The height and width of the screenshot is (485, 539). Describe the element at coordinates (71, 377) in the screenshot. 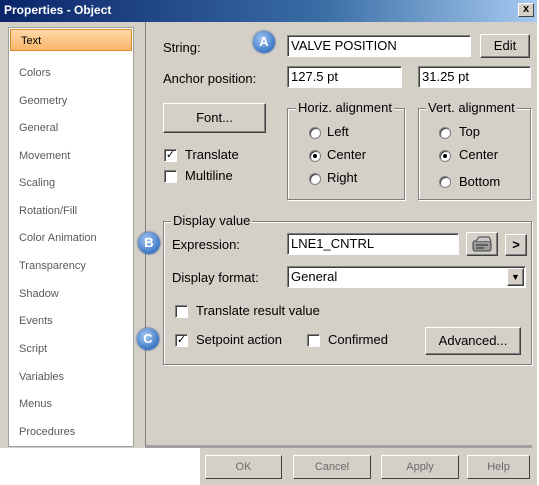

I see `sidebar-item-variables: Variables` at that location.